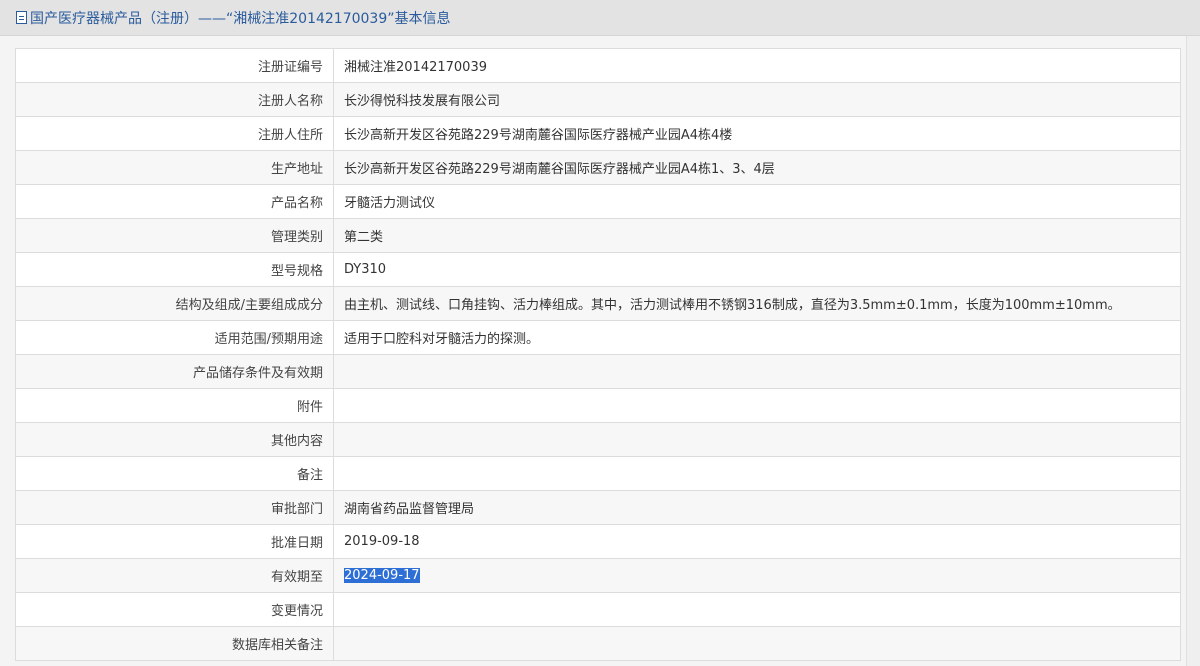 The height and width of the screenshot is (666, 1200). What do you see at coordinates (174, 439) in the screenshot?
I see `row-label: 其他内容` at bounding box center [174, 439].